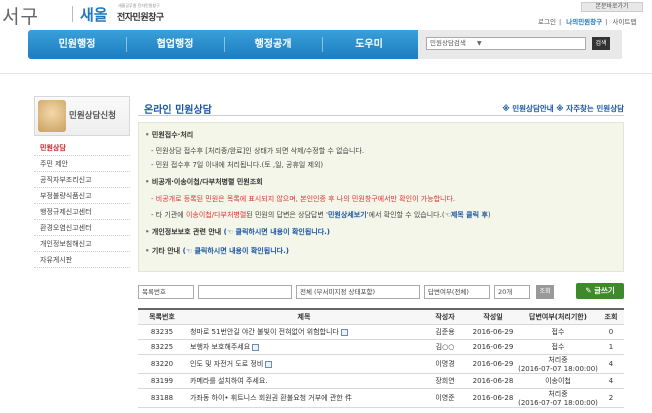 The height and width of the screenshot is (413, 652). I want to click on col-header-author: 작성자, so click(445, 317).